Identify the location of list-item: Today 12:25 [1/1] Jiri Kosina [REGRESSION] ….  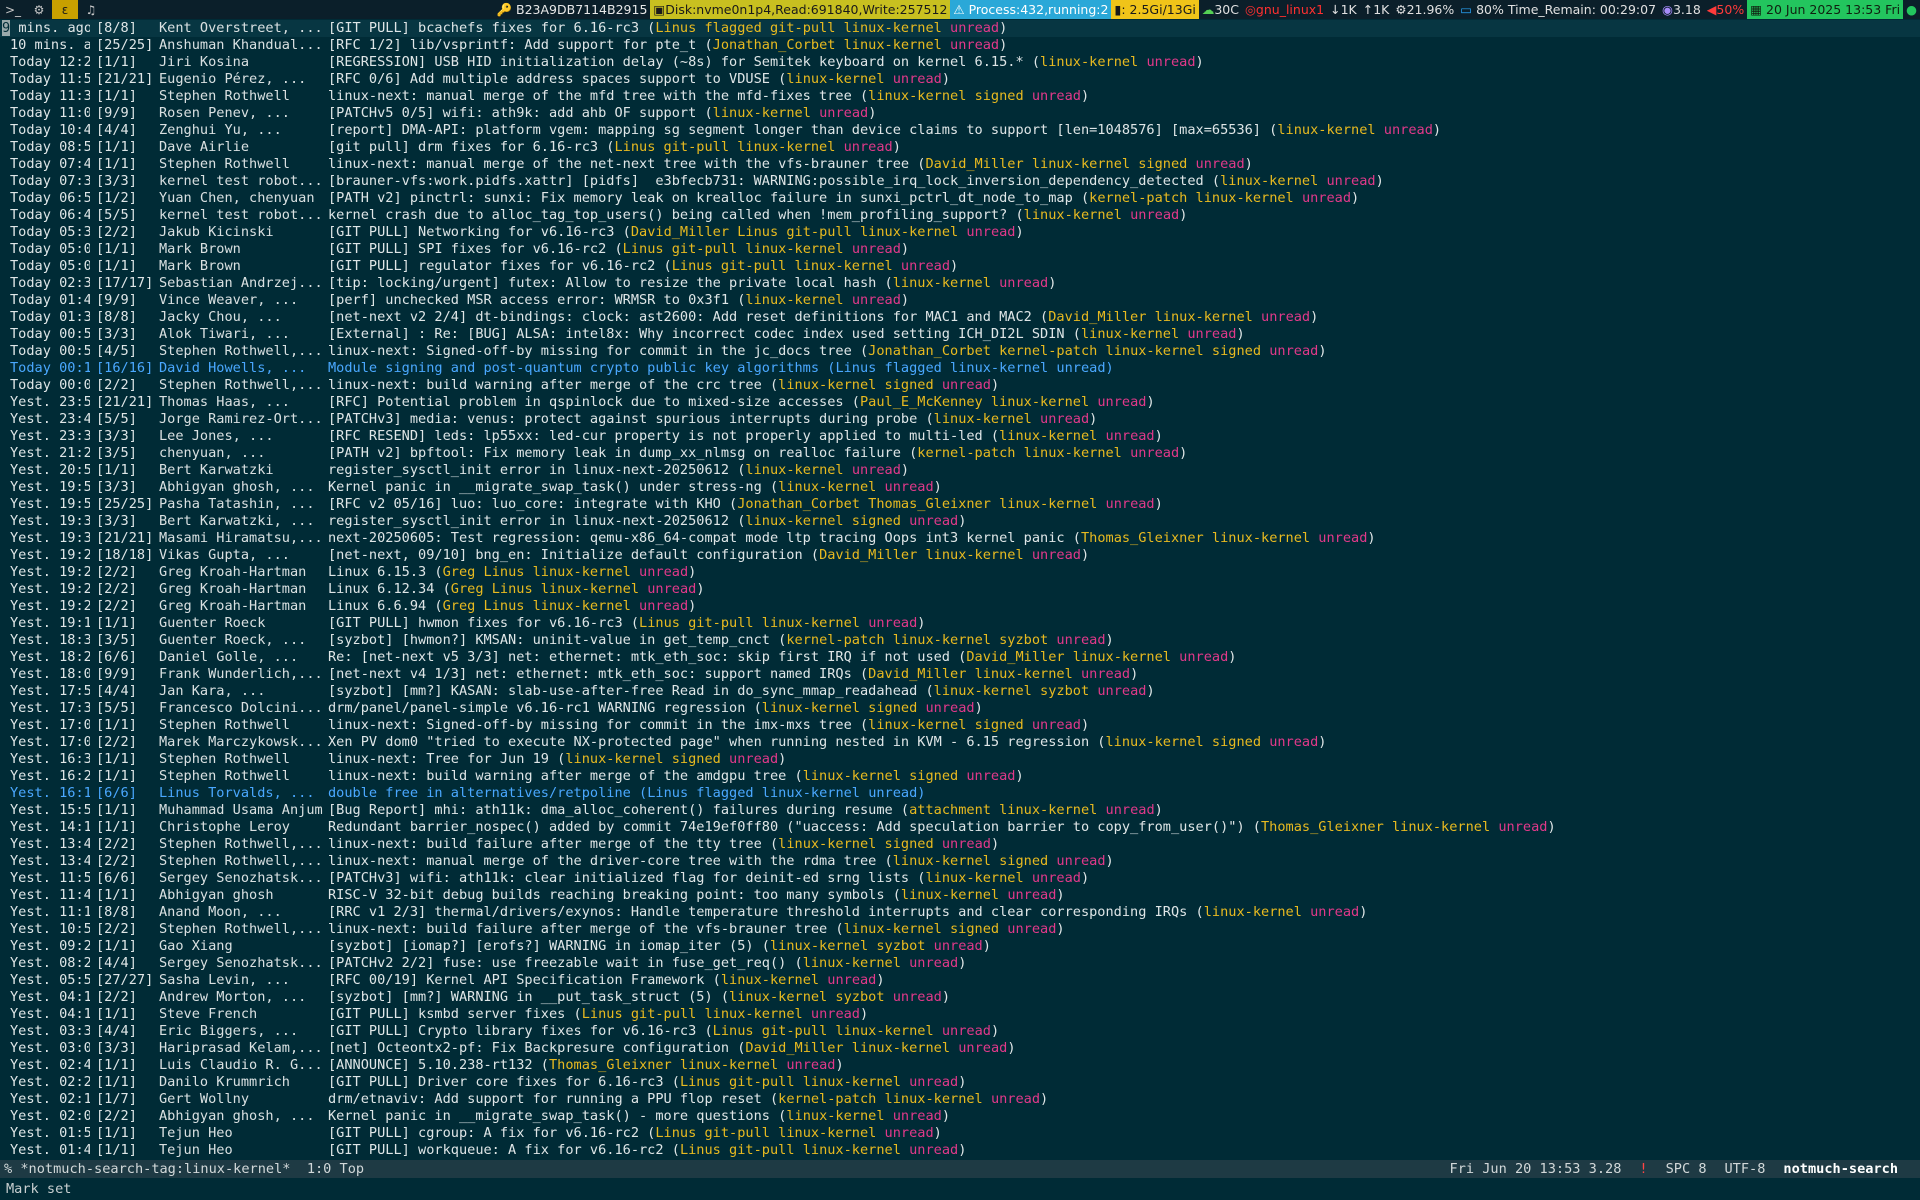
(960, 62).